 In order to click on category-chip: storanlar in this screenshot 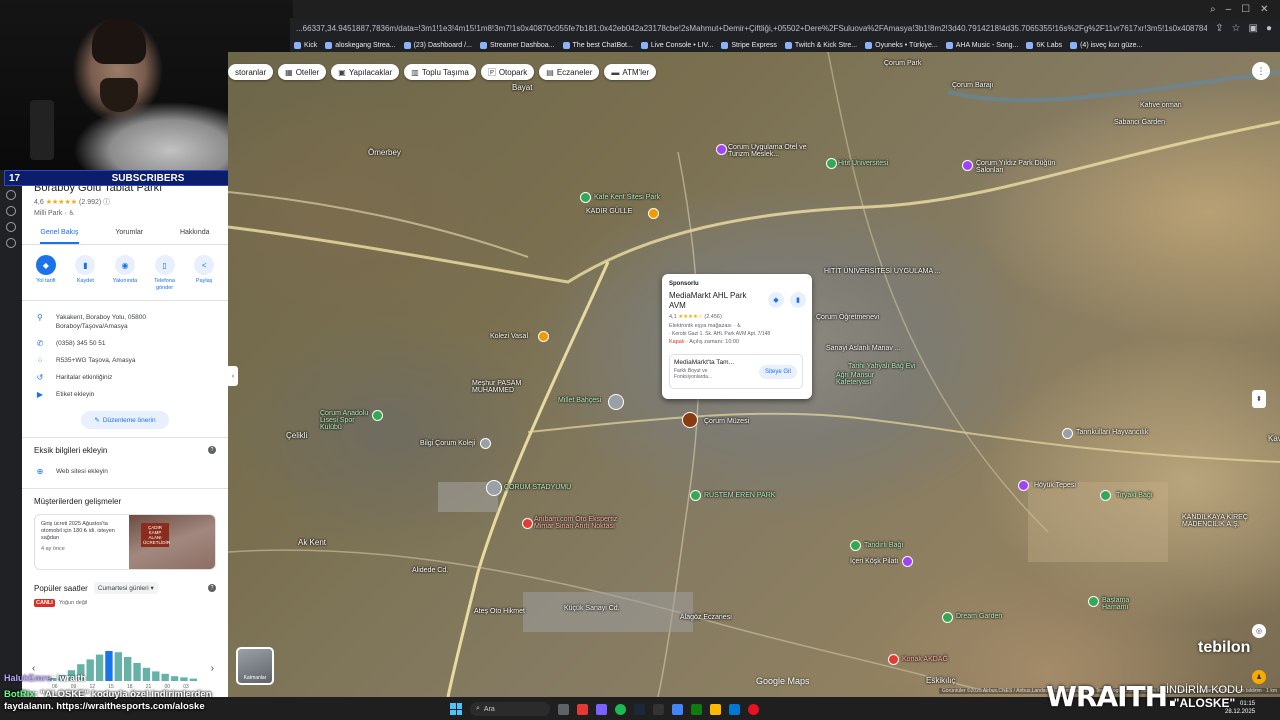, I will do `click(251, 72)`.